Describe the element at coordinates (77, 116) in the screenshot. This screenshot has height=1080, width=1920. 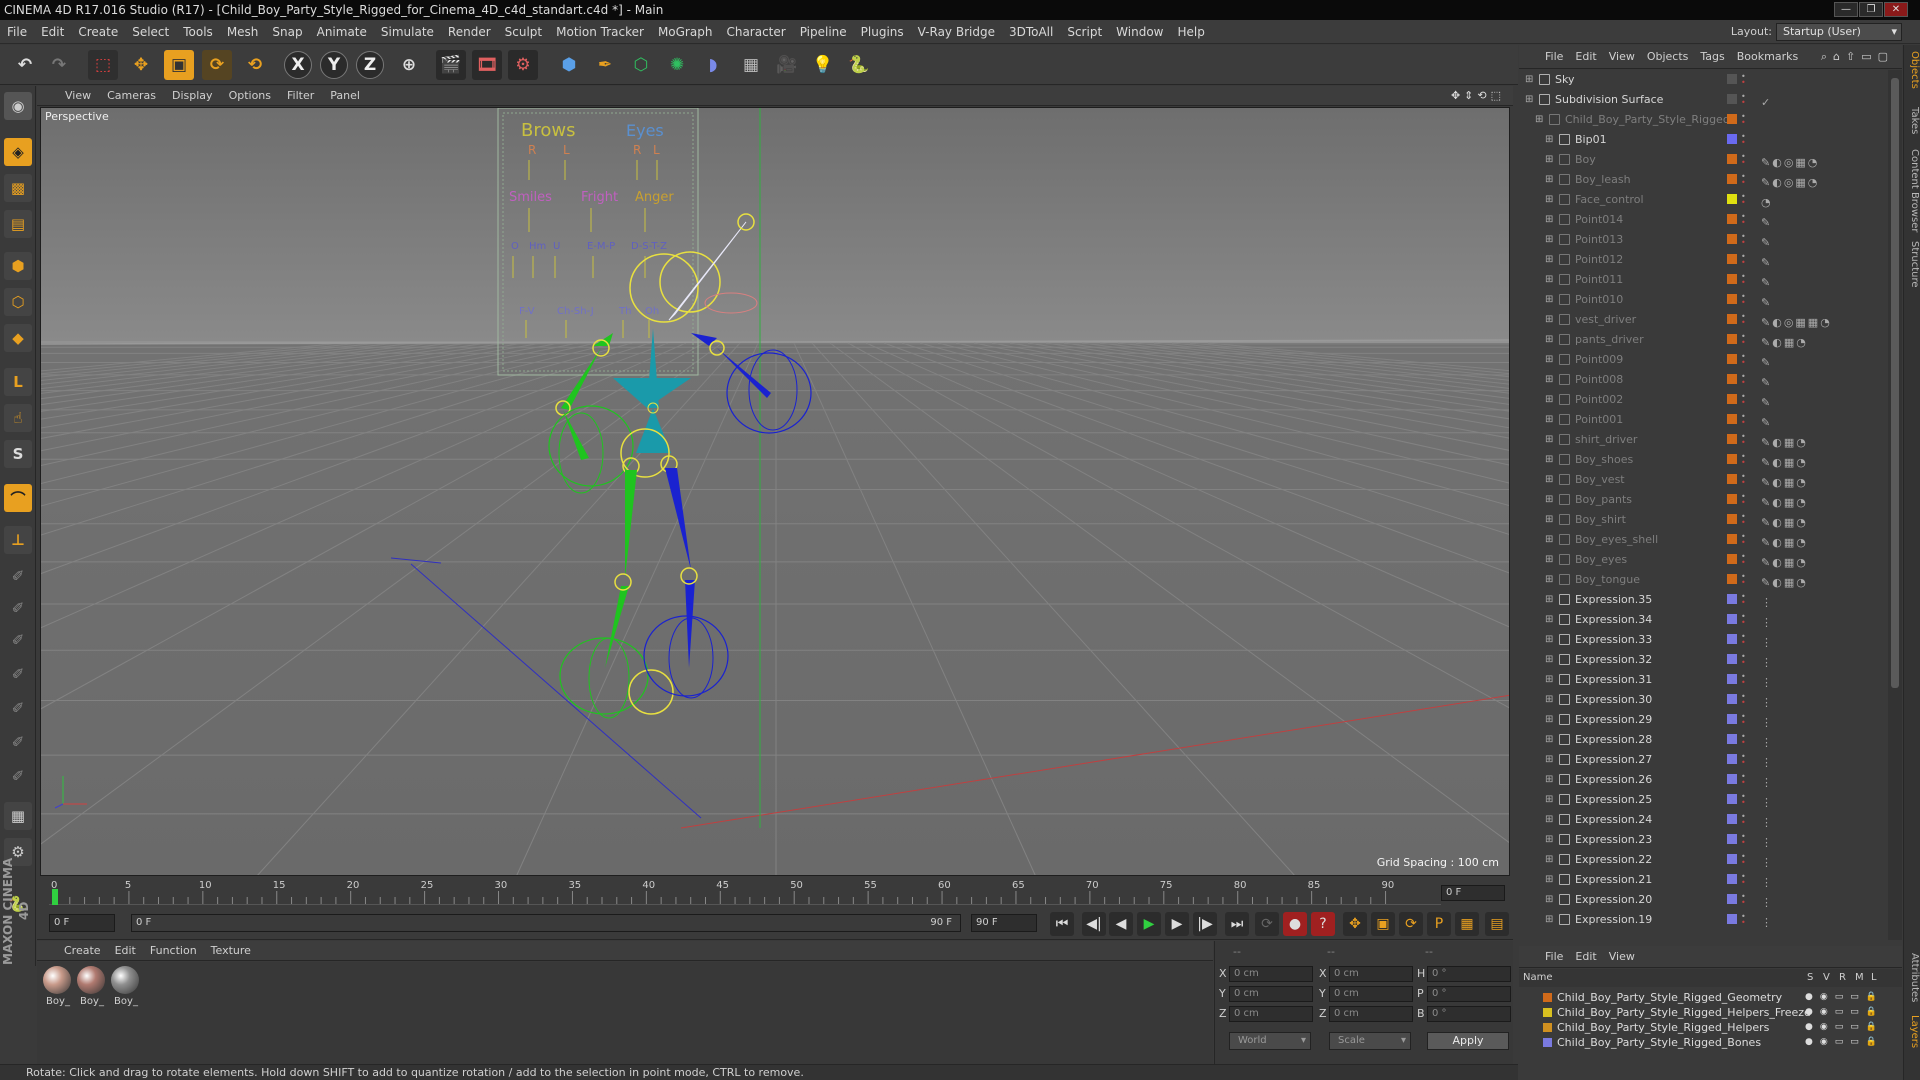
I see `viewport-camera-label: Perspective` at that location.